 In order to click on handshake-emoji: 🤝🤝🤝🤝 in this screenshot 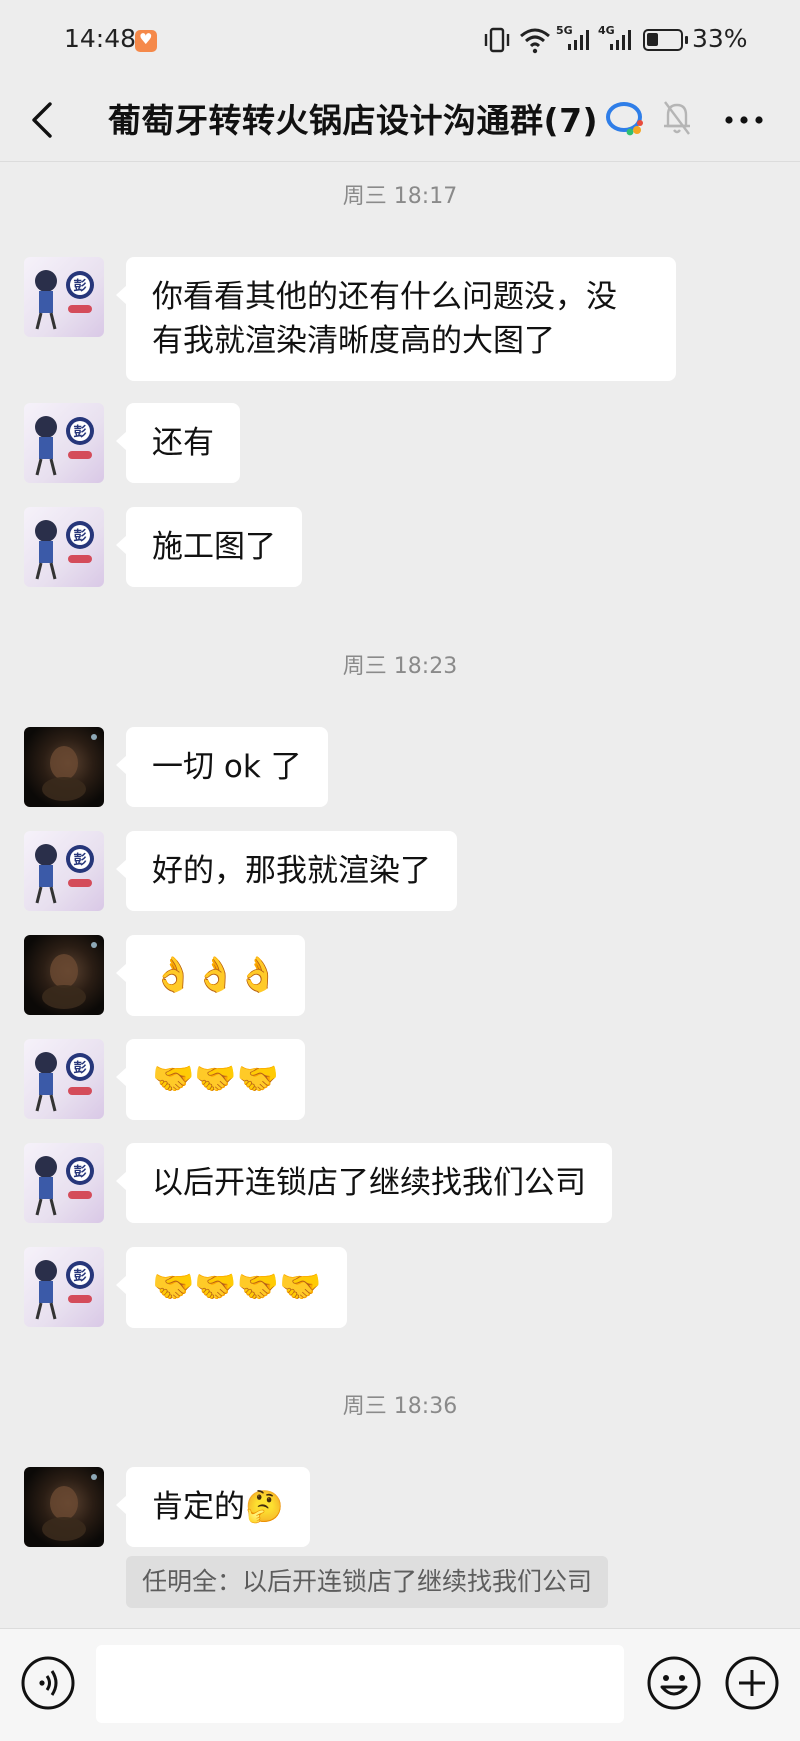, I will do `click(237, 1287)`.